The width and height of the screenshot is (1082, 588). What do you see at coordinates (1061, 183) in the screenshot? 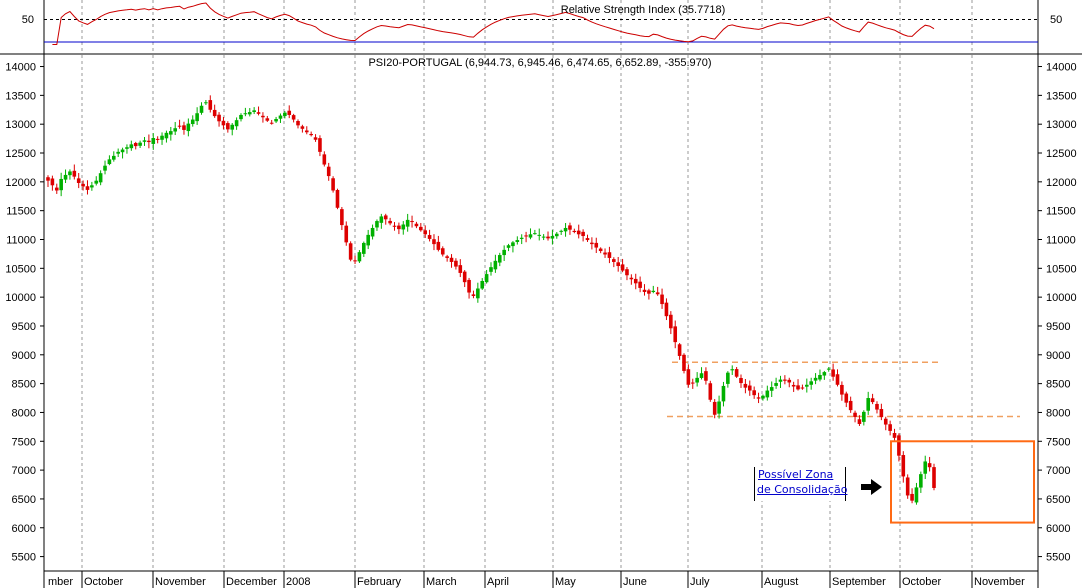
I see `y-tick-label-right: 12000` at bounding box center [1061, 183].